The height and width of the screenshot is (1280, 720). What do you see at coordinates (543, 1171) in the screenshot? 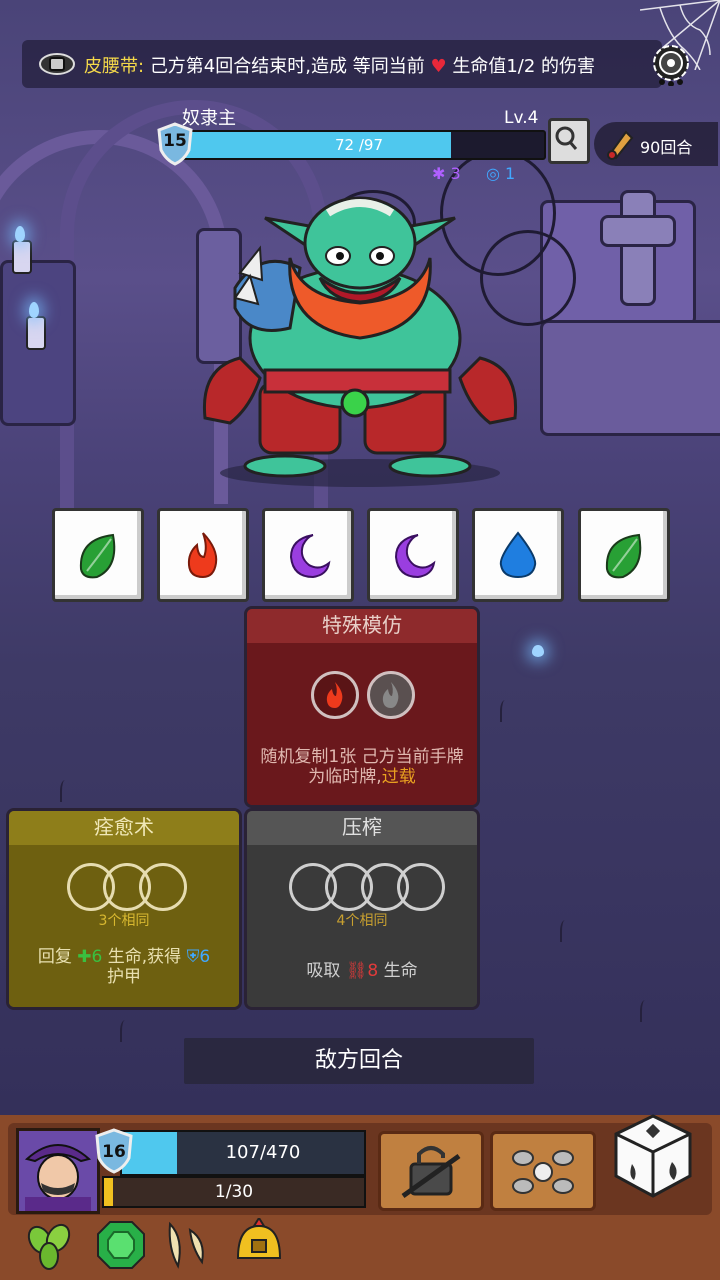
I see `reroll-dice-button` at bounding box center [543, 1171].